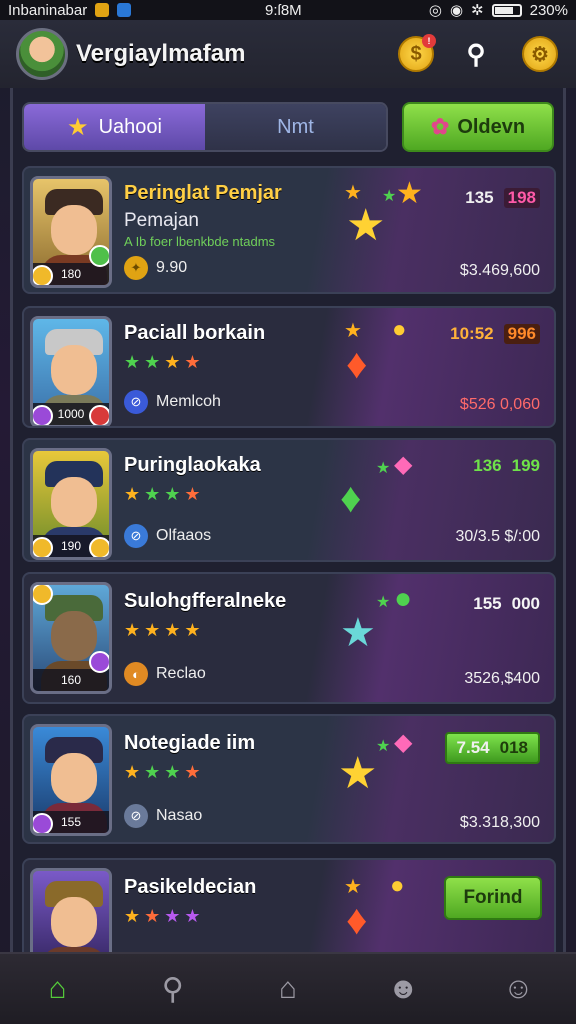 The height and width of the screenshot is (1024, 576). Describe the element at coordinates (491, 126) in the screenshot. I see `button-label: Oldevn` at that location.